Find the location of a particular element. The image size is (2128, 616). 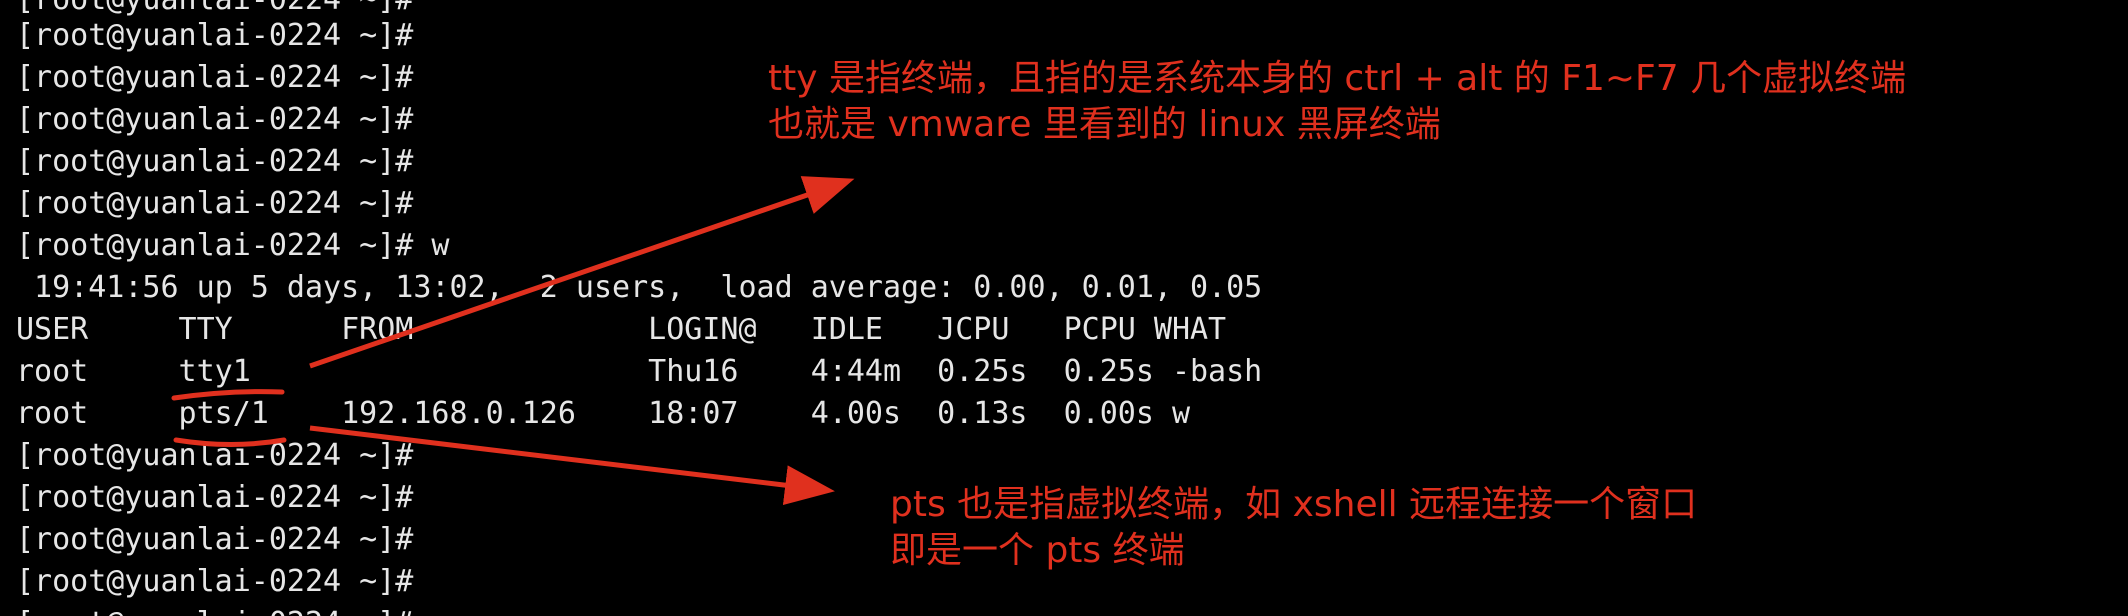

tty-annotation-line2: 也就是 vmware 里看到的 linux 黑屏终端 is located at coordinates (1104, 124).